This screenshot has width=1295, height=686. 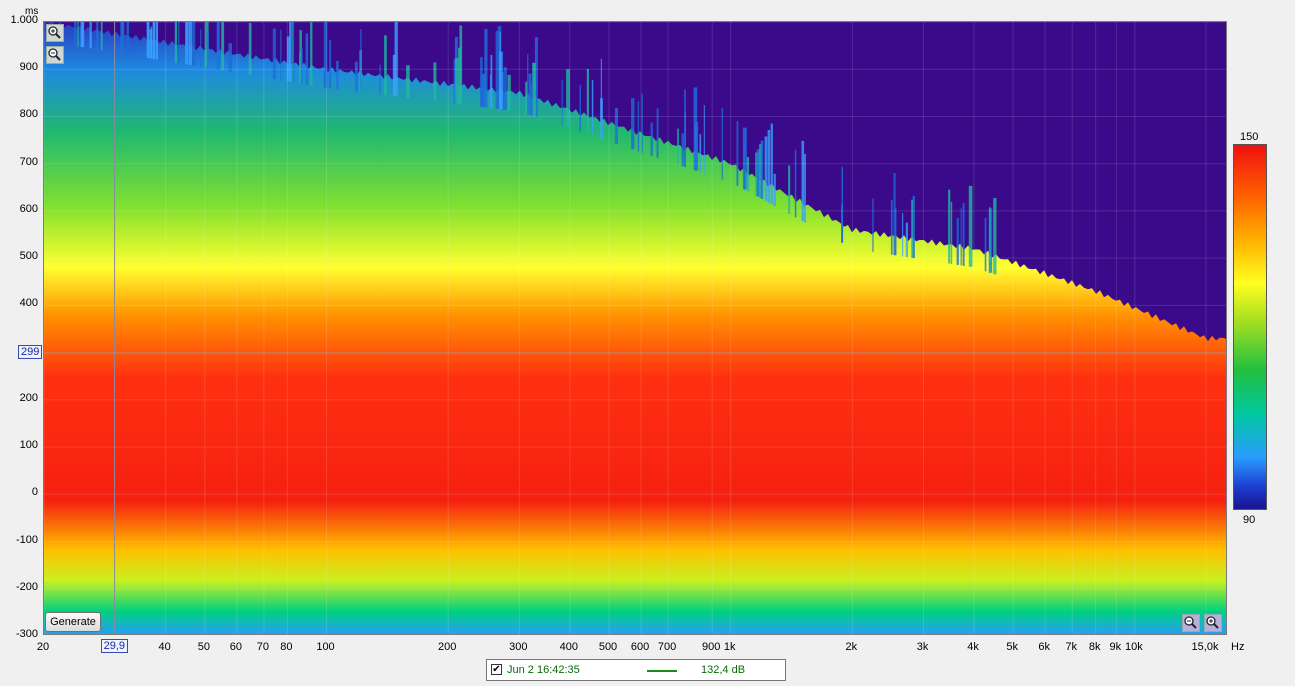 What do you see at coordinates (1044, 647) in the screenshot?
I see `x-tick-label: 6k` at bounding box center [1044, 647].